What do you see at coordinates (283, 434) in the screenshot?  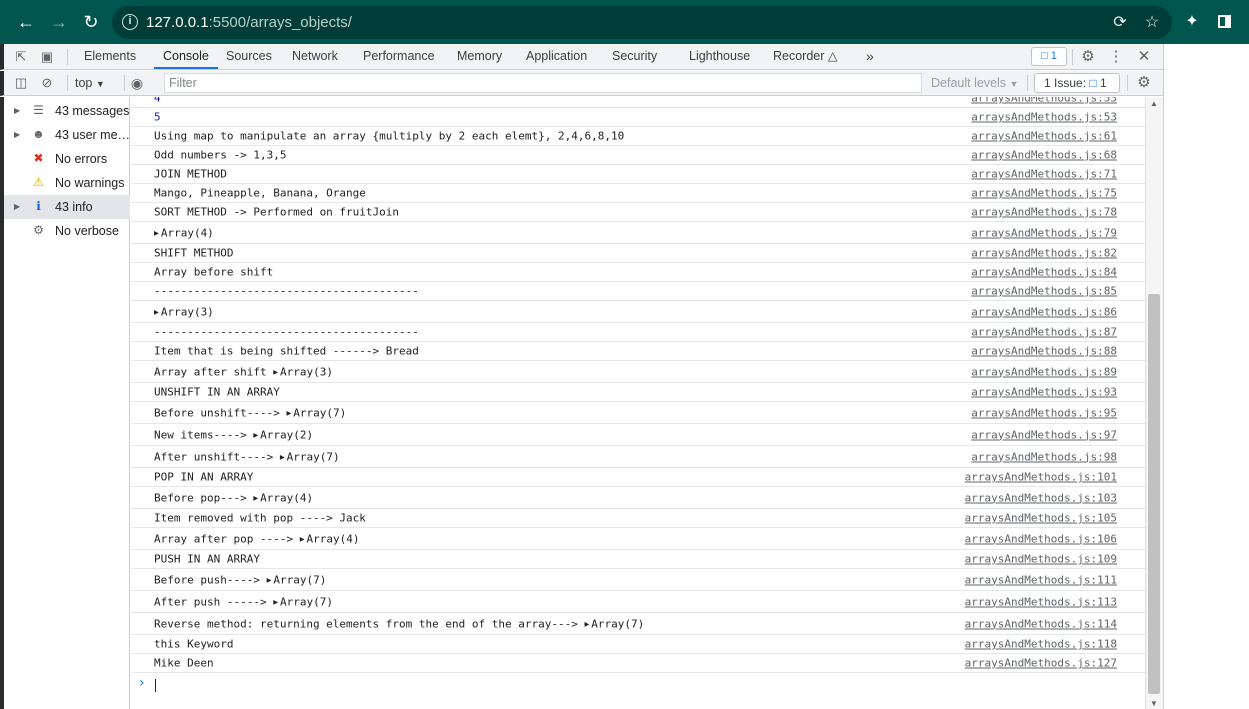 I see `expandable-object: ▶ Array(2)` at bounding box center [283, 434].